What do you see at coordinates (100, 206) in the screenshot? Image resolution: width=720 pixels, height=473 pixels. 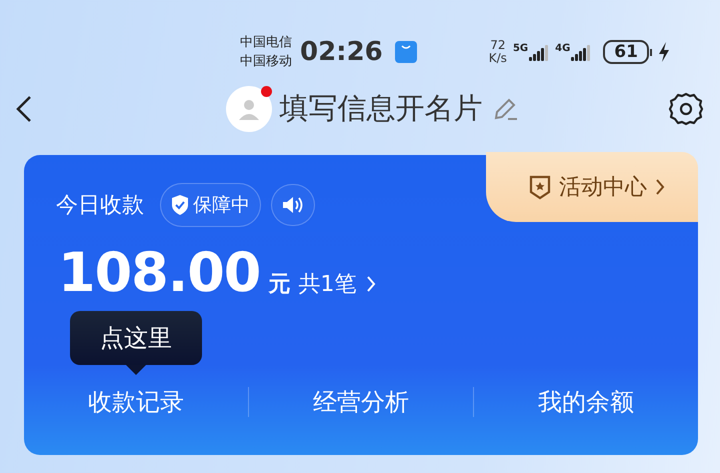 I see `card-label: 今日收款` at bounding box center [100, 206].